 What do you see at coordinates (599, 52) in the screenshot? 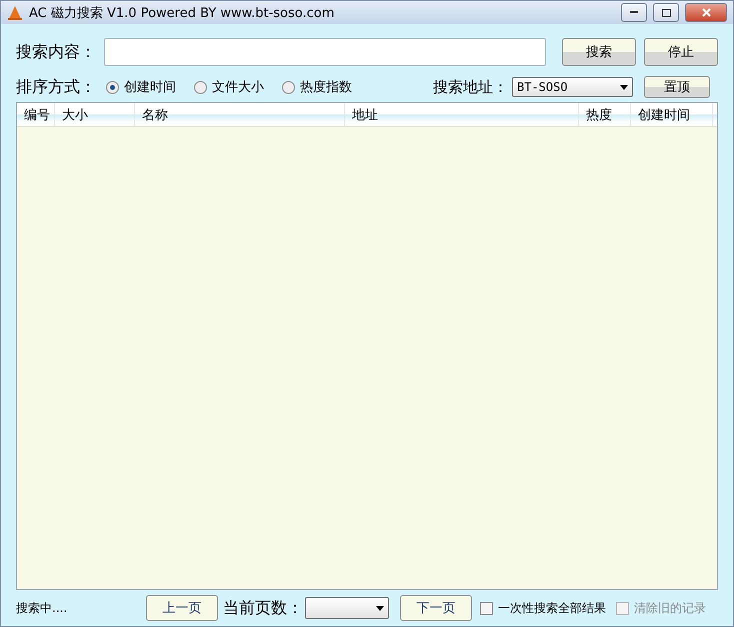
I see `search-button: 搜索` at bounding box center [599, 52].